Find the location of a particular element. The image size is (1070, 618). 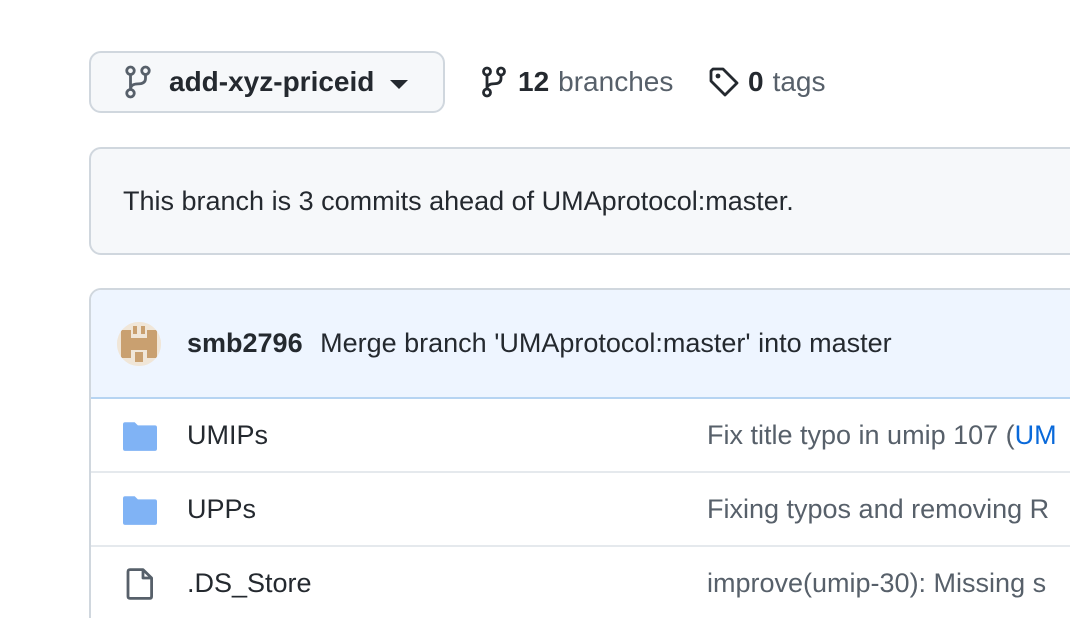

commit-author: smb2796 is located at coordinates (245, 343).